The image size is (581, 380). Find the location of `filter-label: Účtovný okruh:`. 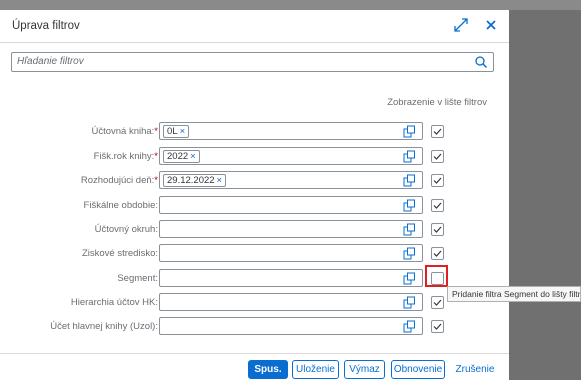

filter-label: Účtovný okruh: is located at coordinates (126, 229).